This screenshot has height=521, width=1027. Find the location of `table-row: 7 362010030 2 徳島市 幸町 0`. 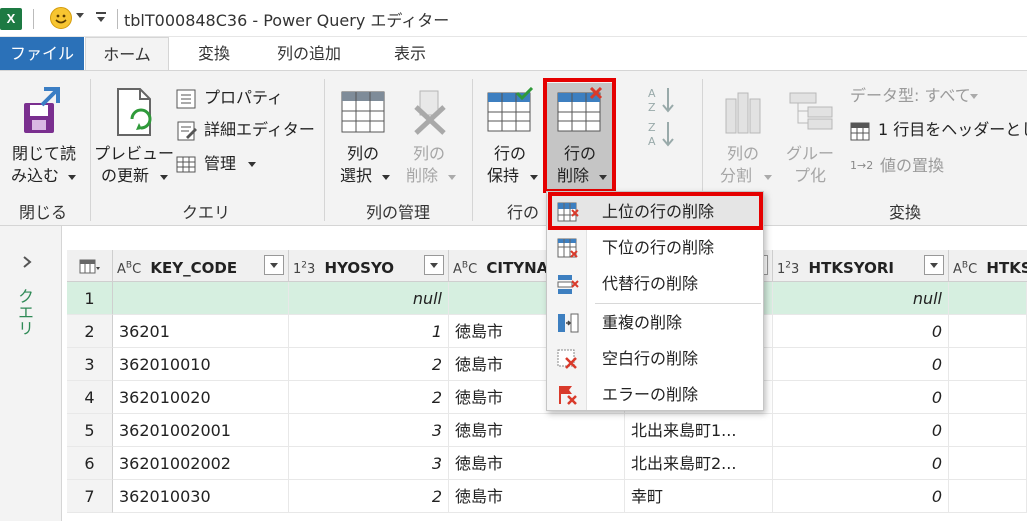

table-row: 7 362010030 2 徳島市 幸町 0 is located at coordinates (547, 496).